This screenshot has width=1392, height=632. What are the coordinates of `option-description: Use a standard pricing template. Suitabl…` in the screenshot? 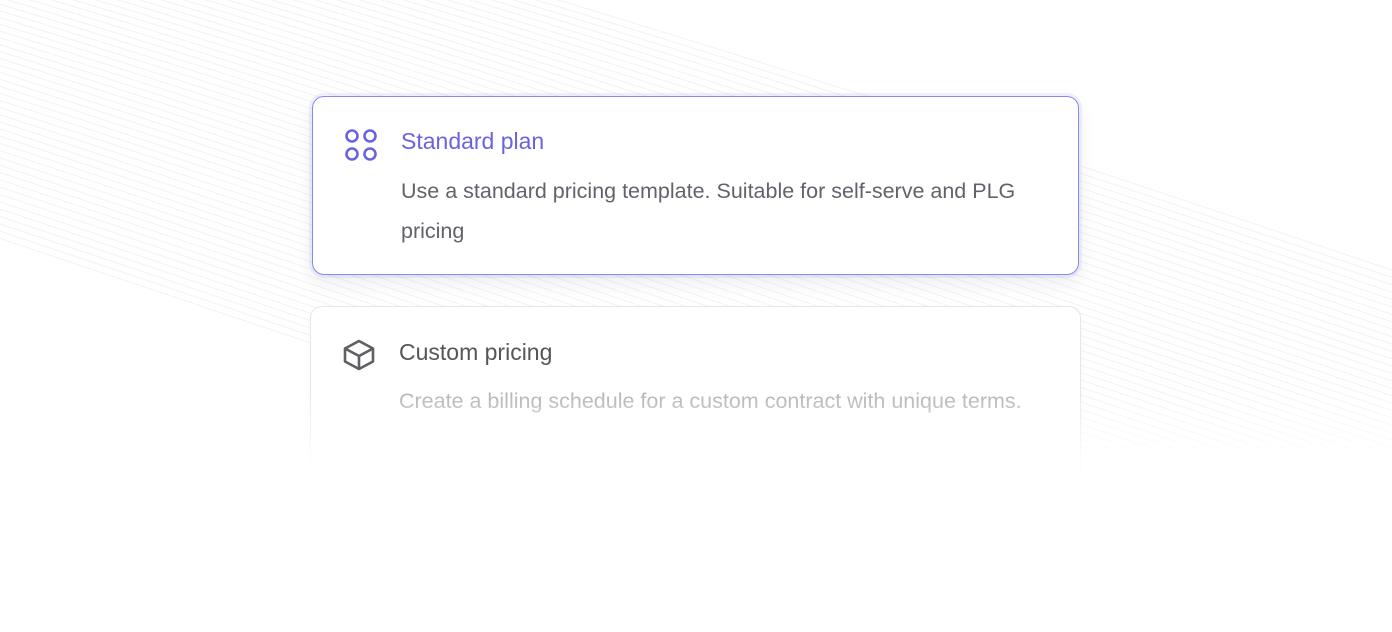 It's located at (708, 211).